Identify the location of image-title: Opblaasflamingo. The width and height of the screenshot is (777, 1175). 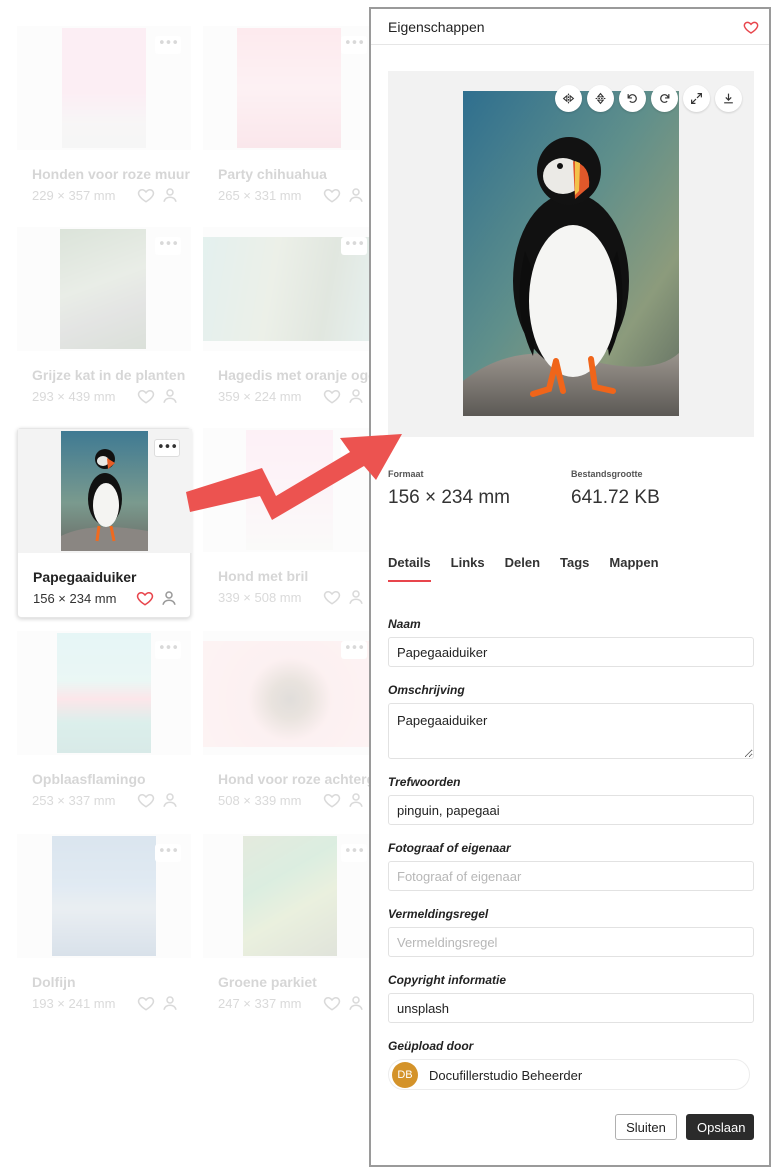
(89, 779).